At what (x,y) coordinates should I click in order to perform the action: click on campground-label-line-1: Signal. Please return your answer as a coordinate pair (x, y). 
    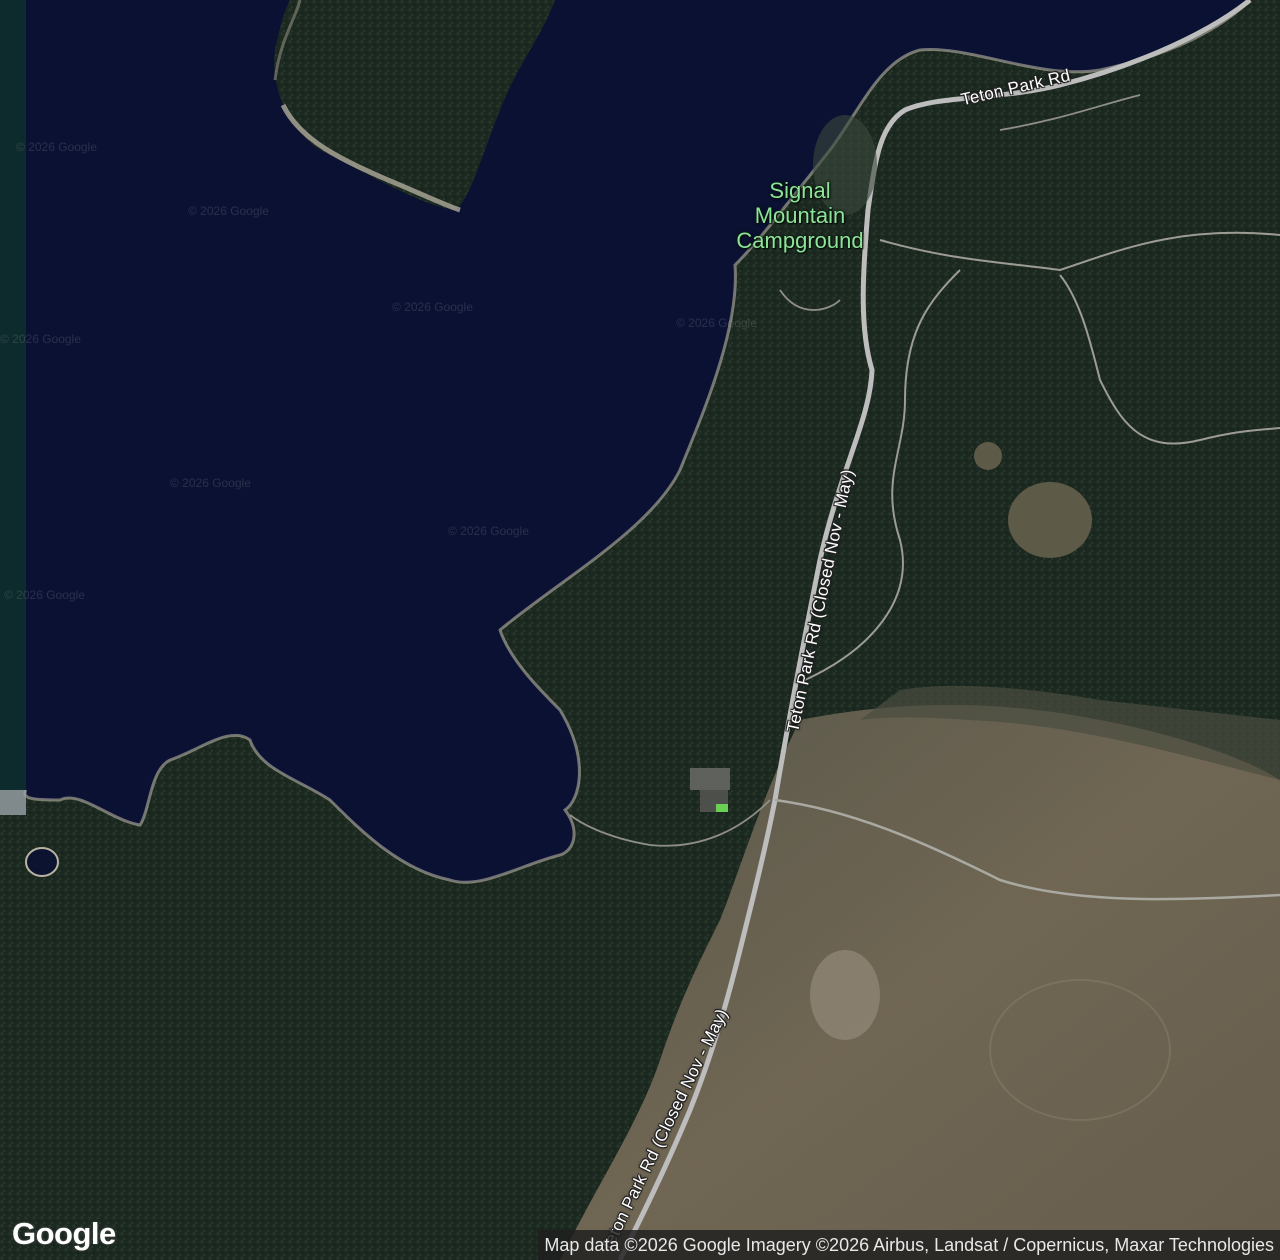
    Looking at the image, I should click on (800, 190).